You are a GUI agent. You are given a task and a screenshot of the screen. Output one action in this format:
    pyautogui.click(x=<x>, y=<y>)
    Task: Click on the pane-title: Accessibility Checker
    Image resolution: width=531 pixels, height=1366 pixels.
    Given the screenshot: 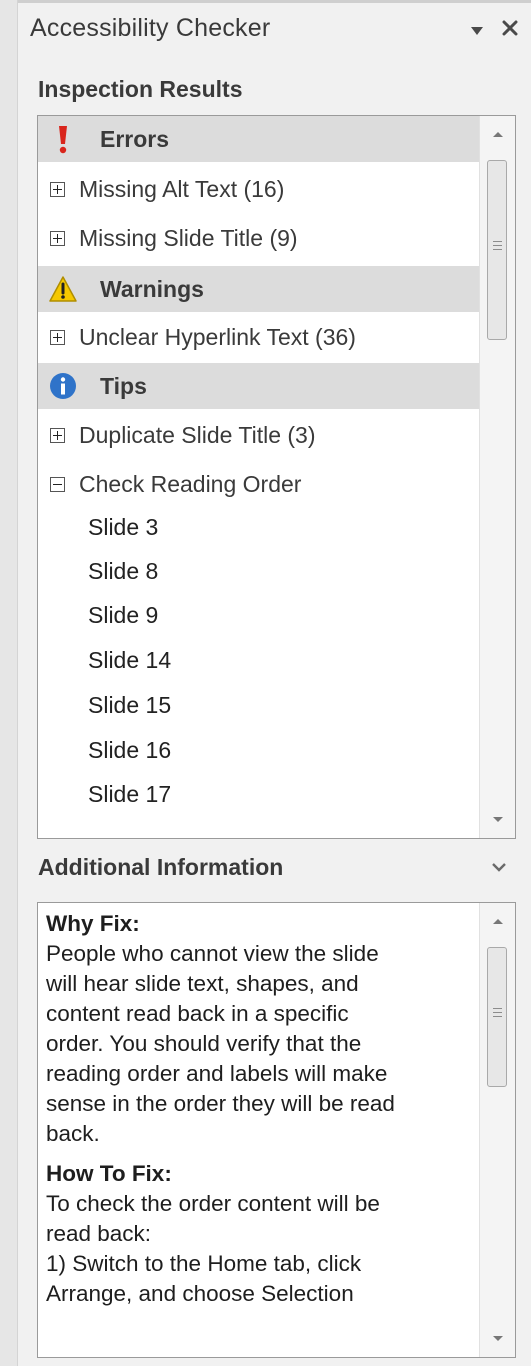 What is the action you would take?
    pyautogui.click(x=150, y=28)
    